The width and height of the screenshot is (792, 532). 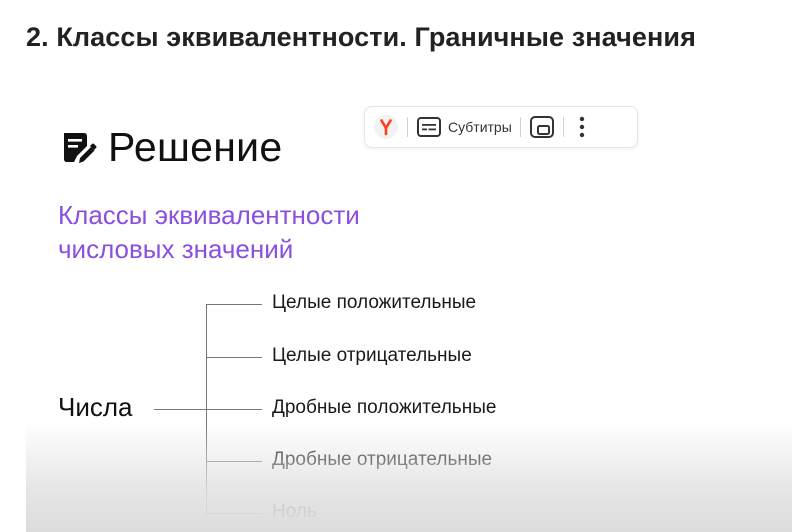 What do you see at coordinates (95, 407) in the screenshot?
I see `tree-root-label: Числа` at bounding box center [95, 407].